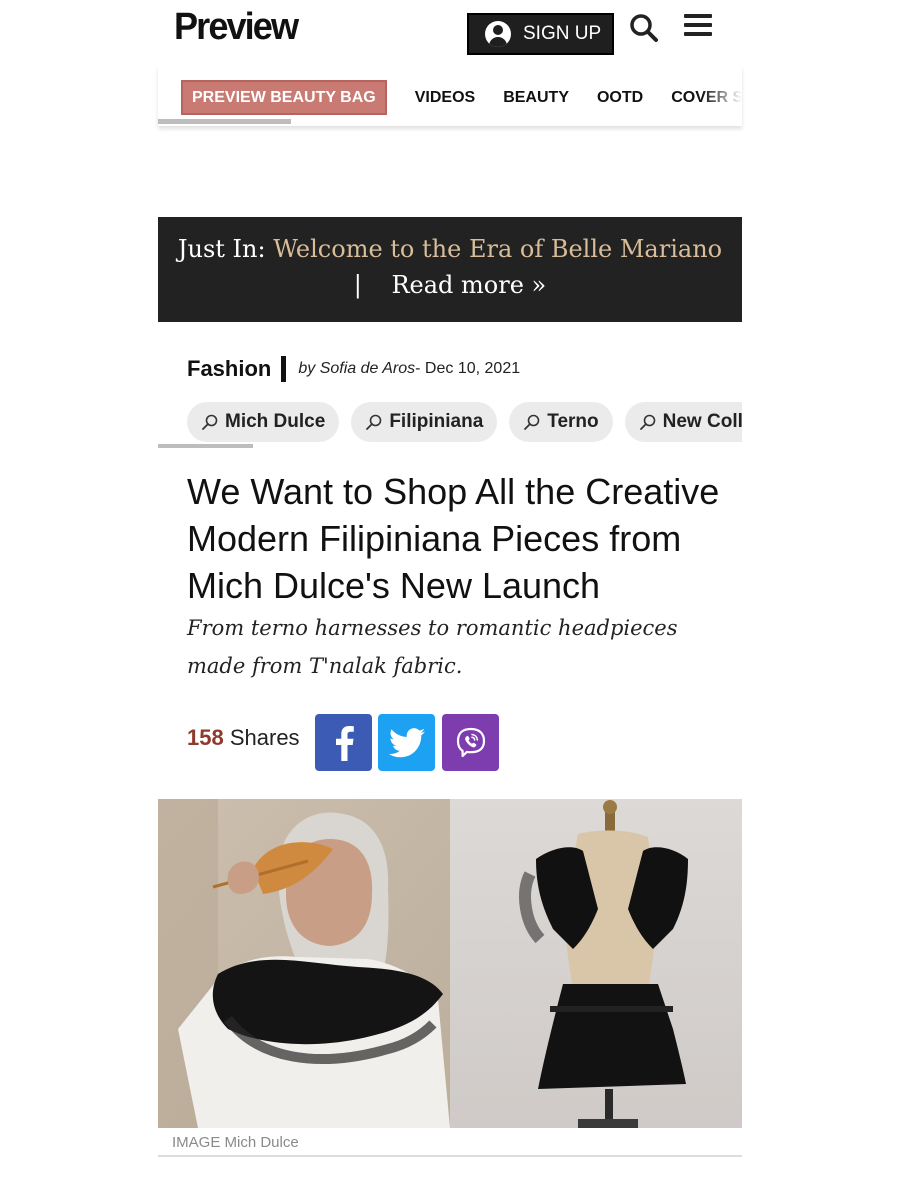  What do you see at coordinates (205, 446) in the screenshot?
I see `tags-scrollbar` at bounding box center [205, 446].